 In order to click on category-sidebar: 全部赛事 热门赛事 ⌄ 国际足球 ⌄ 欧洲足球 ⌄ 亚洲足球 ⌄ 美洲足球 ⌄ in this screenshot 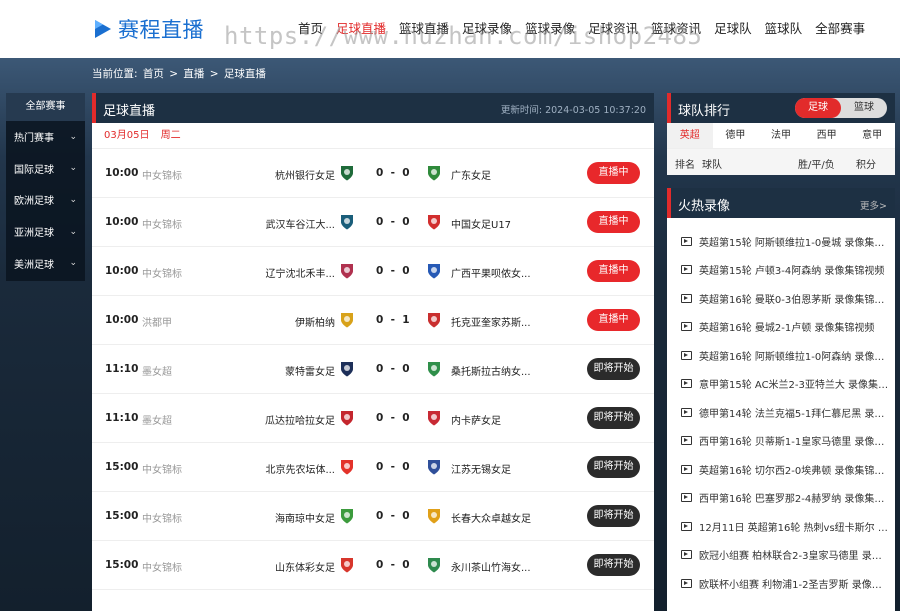, I will do `click(45, 187)`.